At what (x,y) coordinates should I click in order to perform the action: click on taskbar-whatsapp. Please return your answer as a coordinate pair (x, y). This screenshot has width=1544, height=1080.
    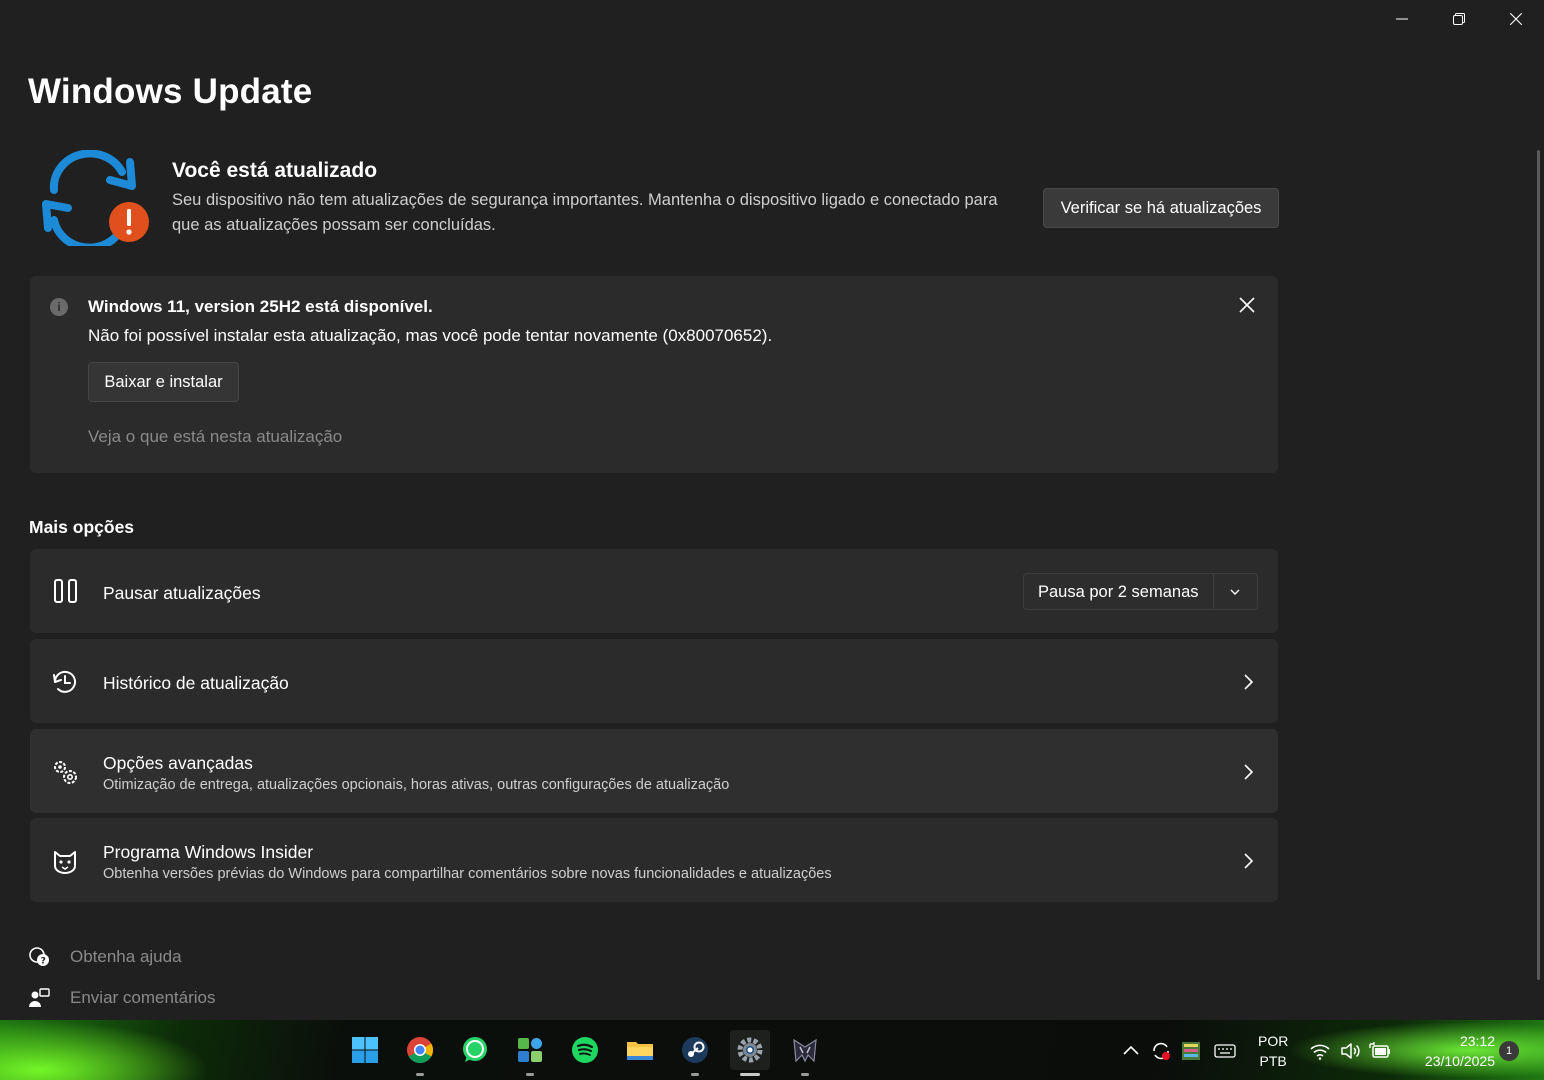
    Looking at the image, I should click on (475, 1050).